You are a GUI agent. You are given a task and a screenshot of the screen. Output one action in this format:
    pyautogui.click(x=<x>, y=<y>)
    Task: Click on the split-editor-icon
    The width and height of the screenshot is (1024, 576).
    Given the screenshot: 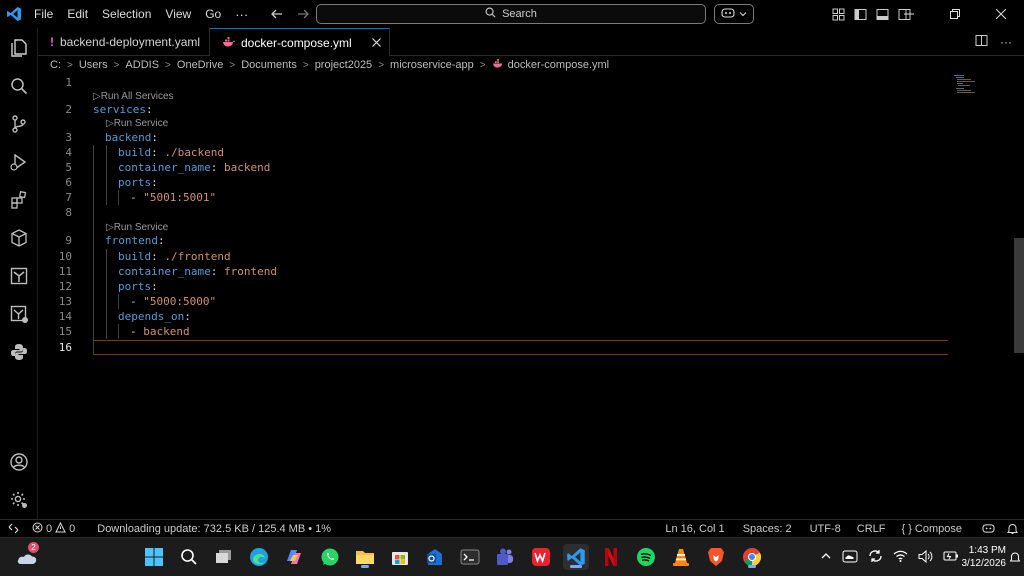 What is the action you would take?
    pyautogui.click(x=981, y=42)
    